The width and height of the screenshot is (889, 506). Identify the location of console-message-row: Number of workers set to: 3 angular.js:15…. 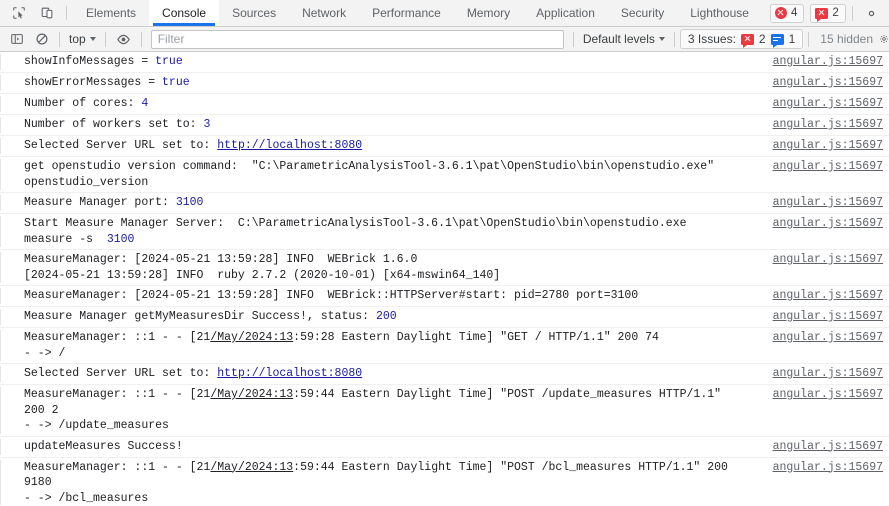
(444, 125).